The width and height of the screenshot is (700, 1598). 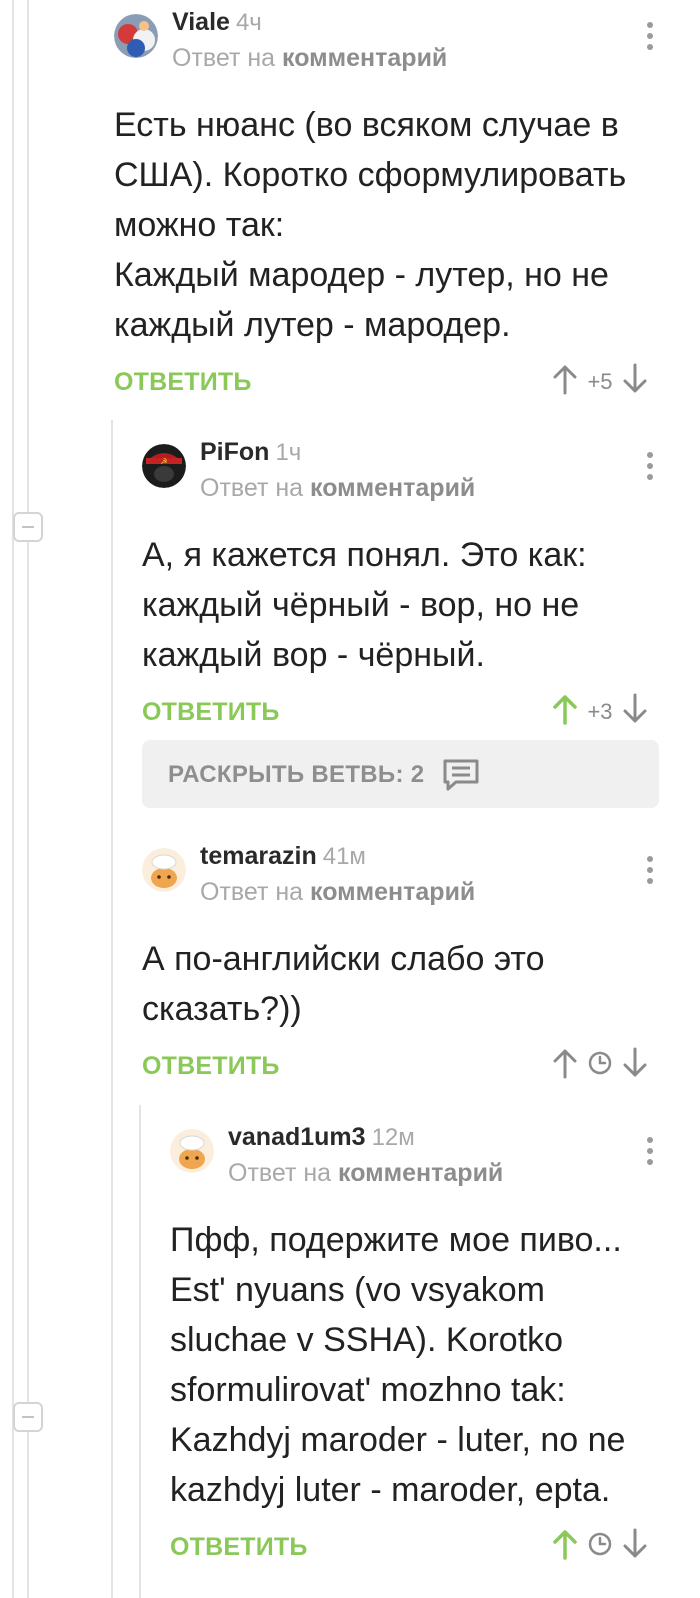 I want to click on comment-line: США). Коротко сформулировать, so click(x=370, y=175).